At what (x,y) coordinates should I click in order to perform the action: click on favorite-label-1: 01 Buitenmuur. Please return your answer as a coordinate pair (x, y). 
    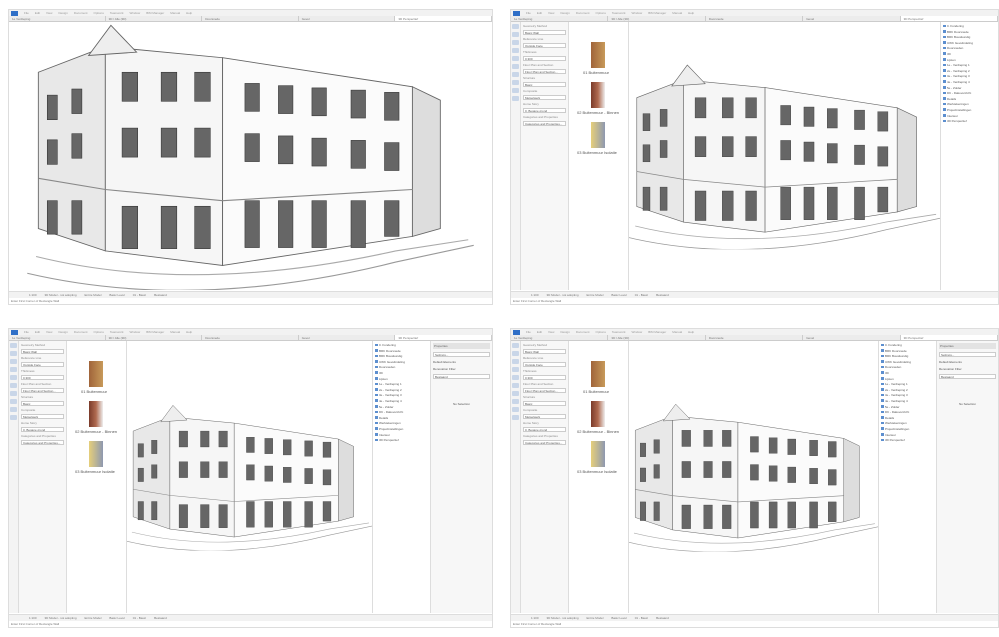
    Looking at the image, I should click on (596, 391).